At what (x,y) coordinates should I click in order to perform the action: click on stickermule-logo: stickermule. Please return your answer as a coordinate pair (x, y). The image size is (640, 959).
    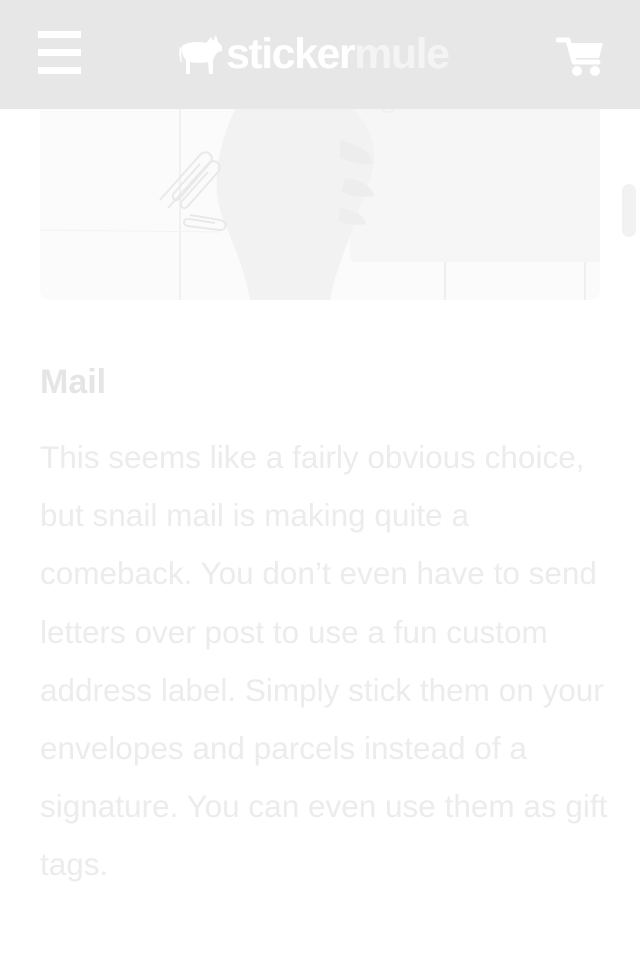
    Looking at the image, I should click on (314, 54).